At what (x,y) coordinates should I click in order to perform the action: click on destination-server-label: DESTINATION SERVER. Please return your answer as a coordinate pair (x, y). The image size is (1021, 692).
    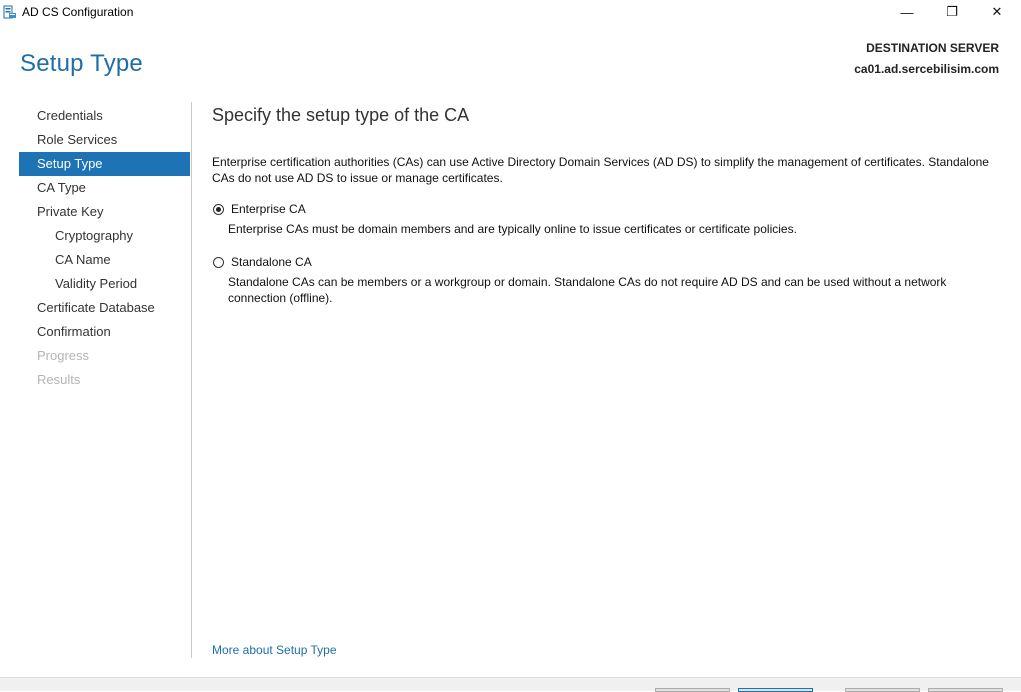
    Looking at the image, I should click on (932, 48).